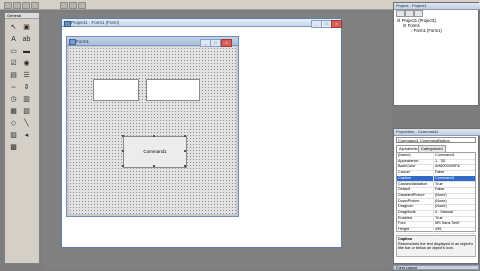 The image size is (480, 271). I want to click on property-value: &H8000000F&, so click(454, 167).